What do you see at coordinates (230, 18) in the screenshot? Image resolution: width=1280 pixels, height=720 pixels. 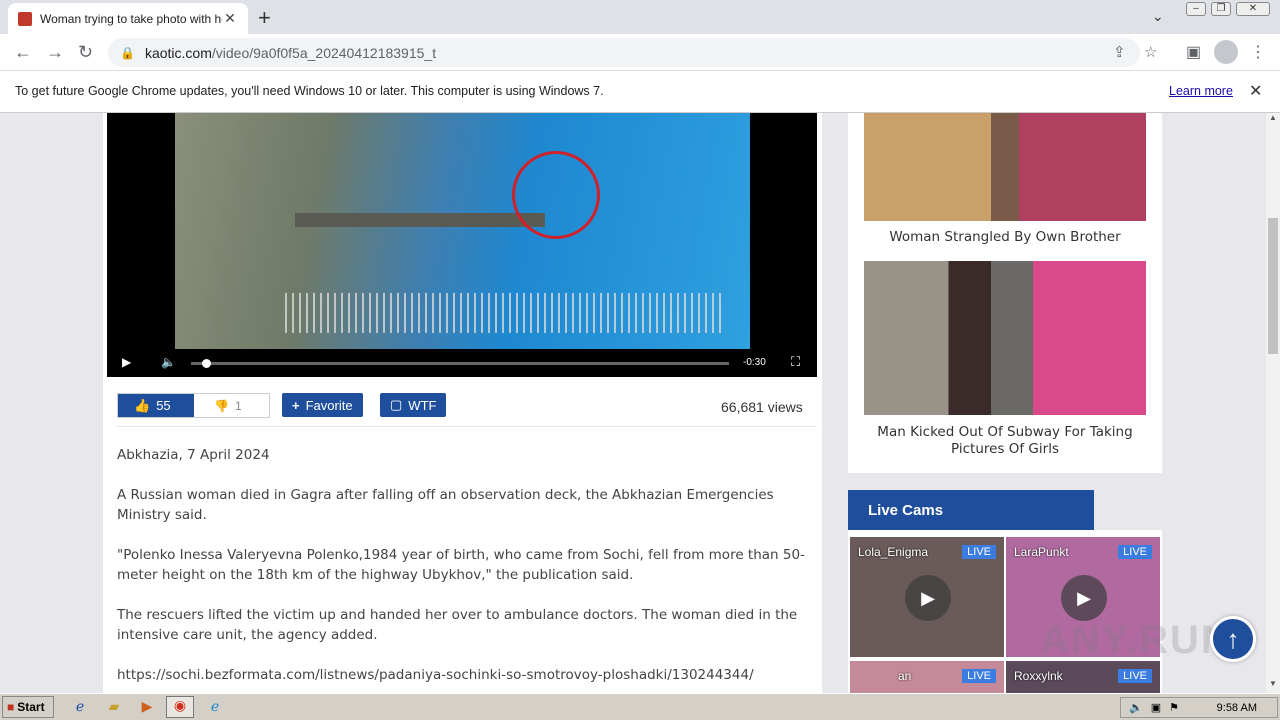 I see `tab-close-icon: ✕` at bounding box center [230, 18].